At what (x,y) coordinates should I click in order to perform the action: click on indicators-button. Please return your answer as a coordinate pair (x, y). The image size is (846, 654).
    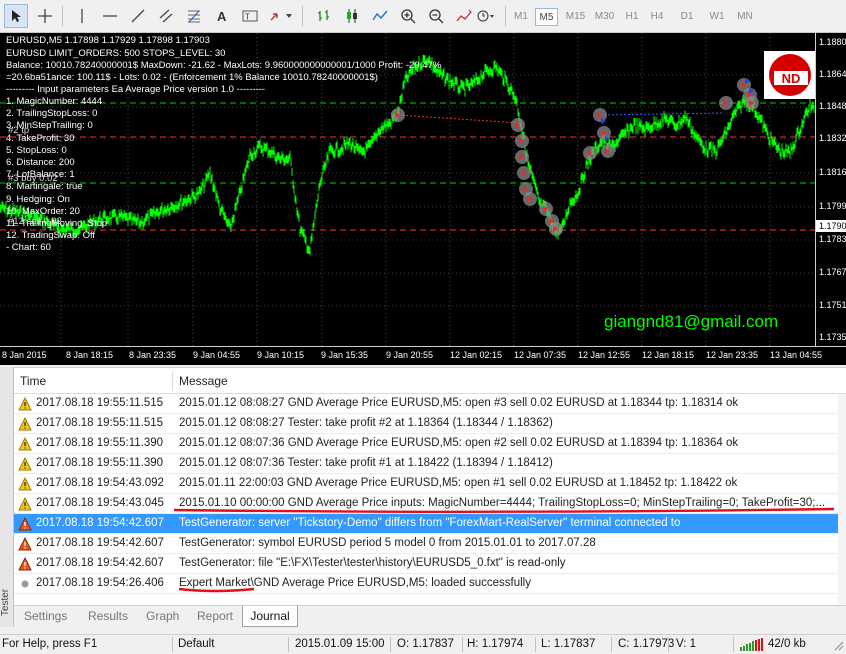
    Looking at the image, I should click on (464, 16).